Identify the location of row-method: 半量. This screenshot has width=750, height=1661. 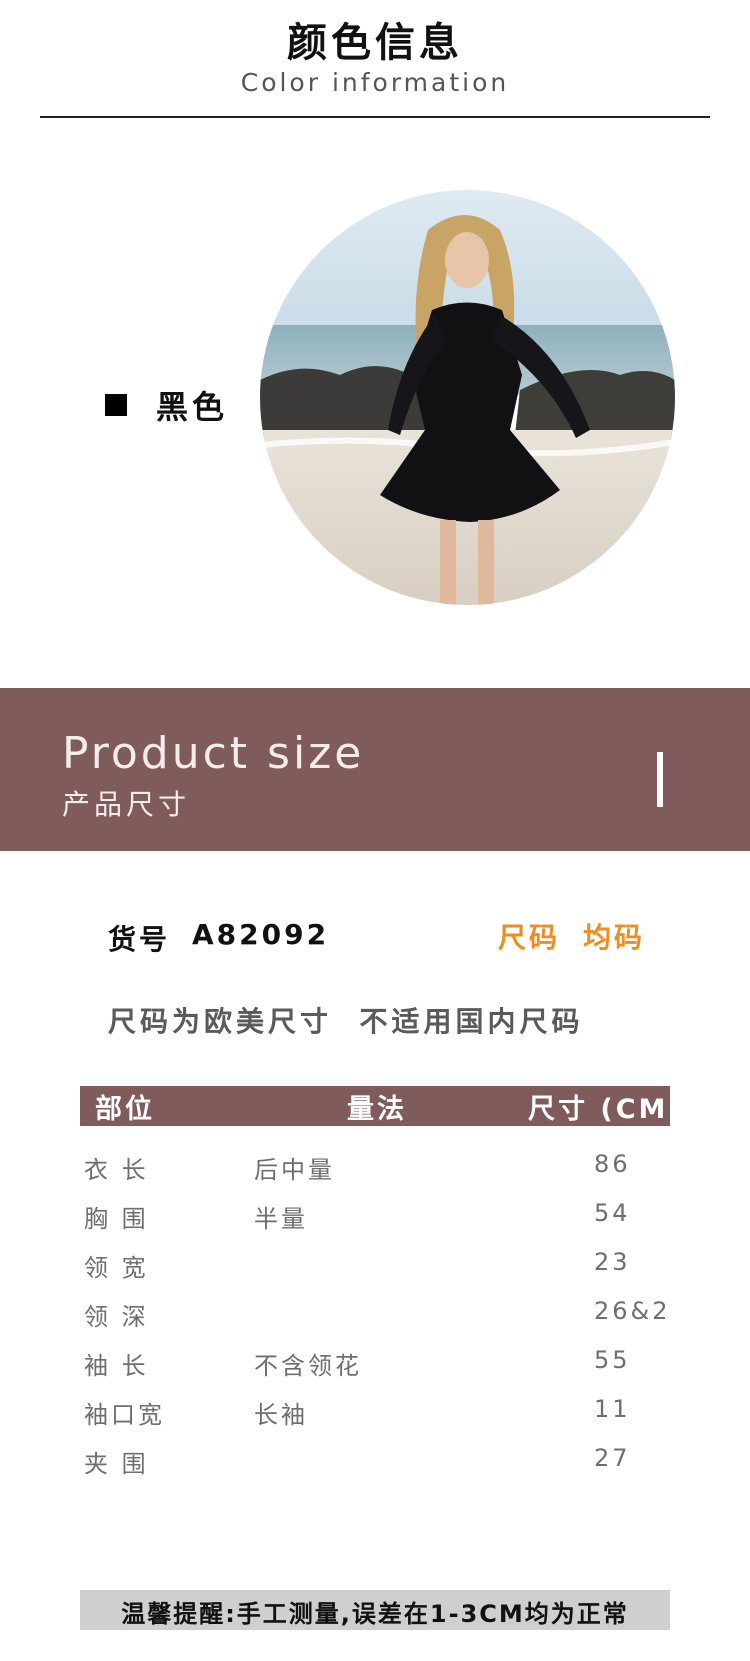
(281, 1219).